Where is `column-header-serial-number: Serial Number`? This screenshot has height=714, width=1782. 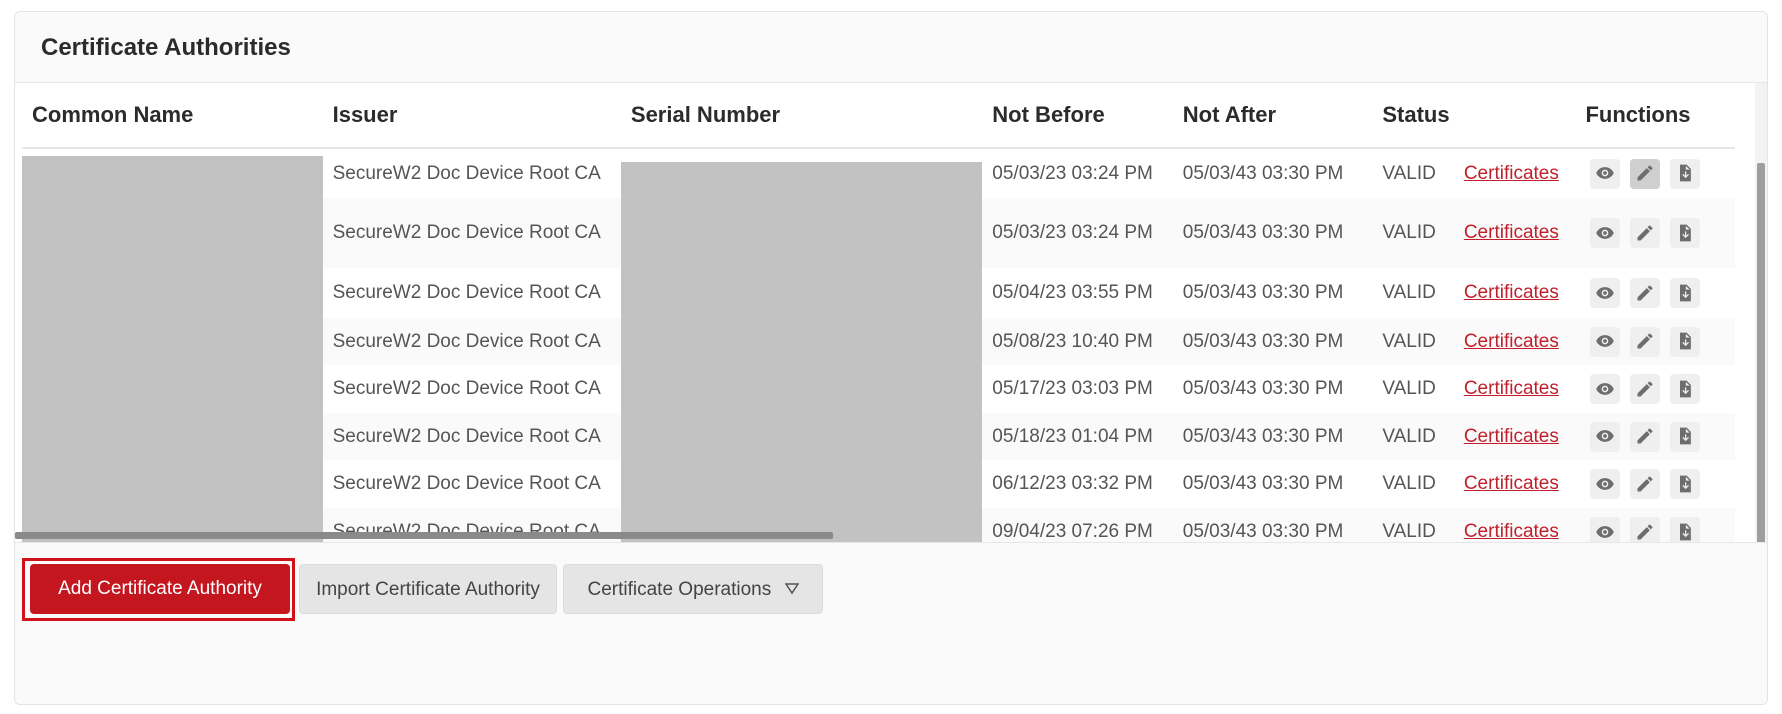 column-header-serial-number: Serial Number is located at coordinates (801, 116).